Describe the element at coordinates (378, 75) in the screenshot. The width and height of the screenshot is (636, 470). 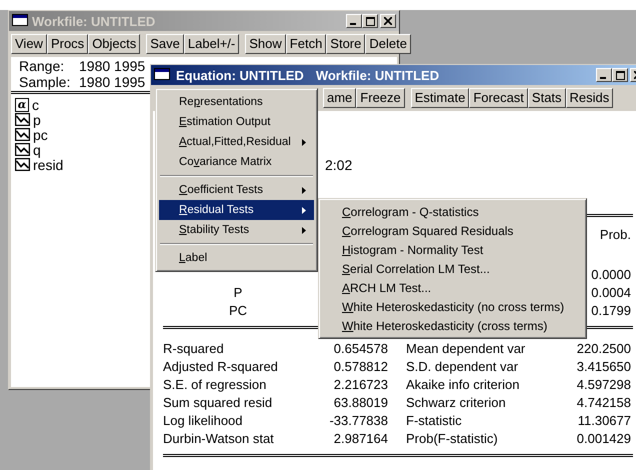
I see `workfile-name: Workfile: UNTITLED` at that location.